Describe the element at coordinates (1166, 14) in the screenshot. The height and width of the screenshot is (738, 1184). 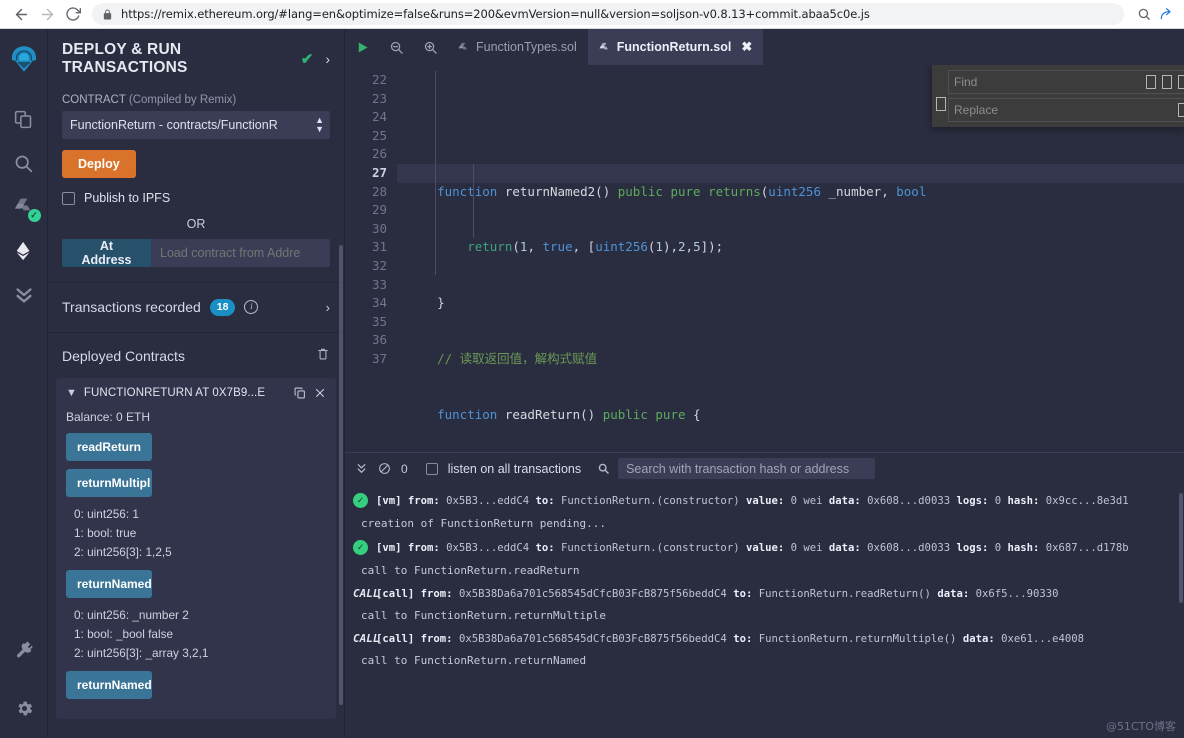
I see `share-icon` at that location.